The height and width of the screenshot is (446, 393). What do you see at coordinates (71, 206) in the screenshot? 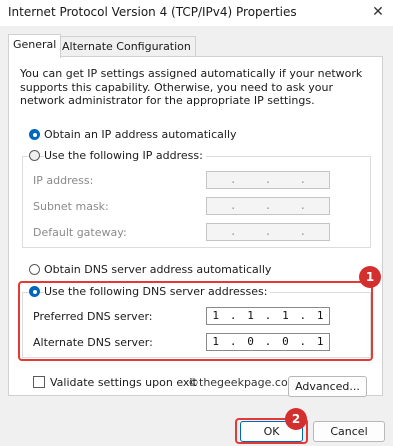
I see `subnet-mask-label: Subnet mask:` at bounding box center [71, 206].